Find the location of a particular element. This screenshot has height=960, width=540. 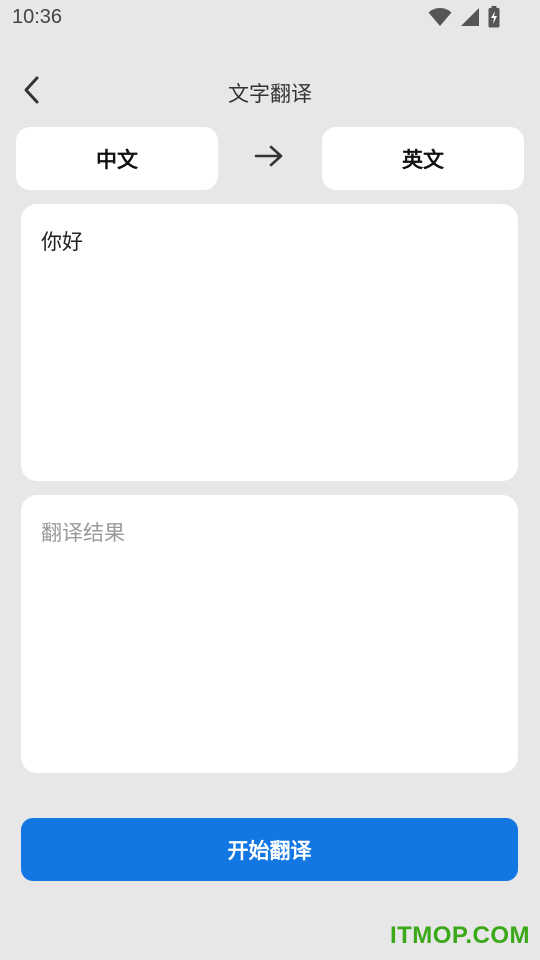

translation-result-placeholder: 翻译结果 is located at coordinates (83, 533).